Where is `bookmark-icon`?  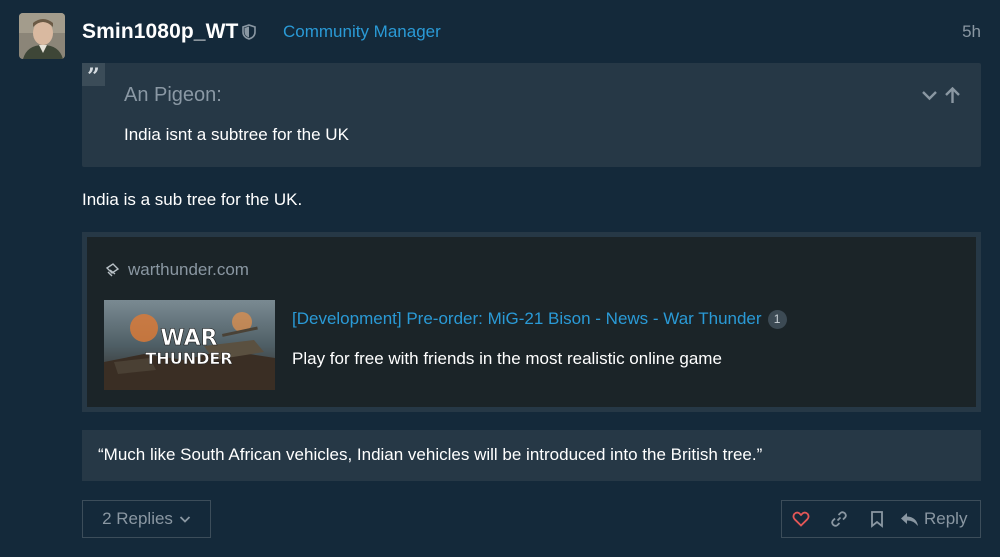
bookmark-icon is located at coordinates (877, 519).